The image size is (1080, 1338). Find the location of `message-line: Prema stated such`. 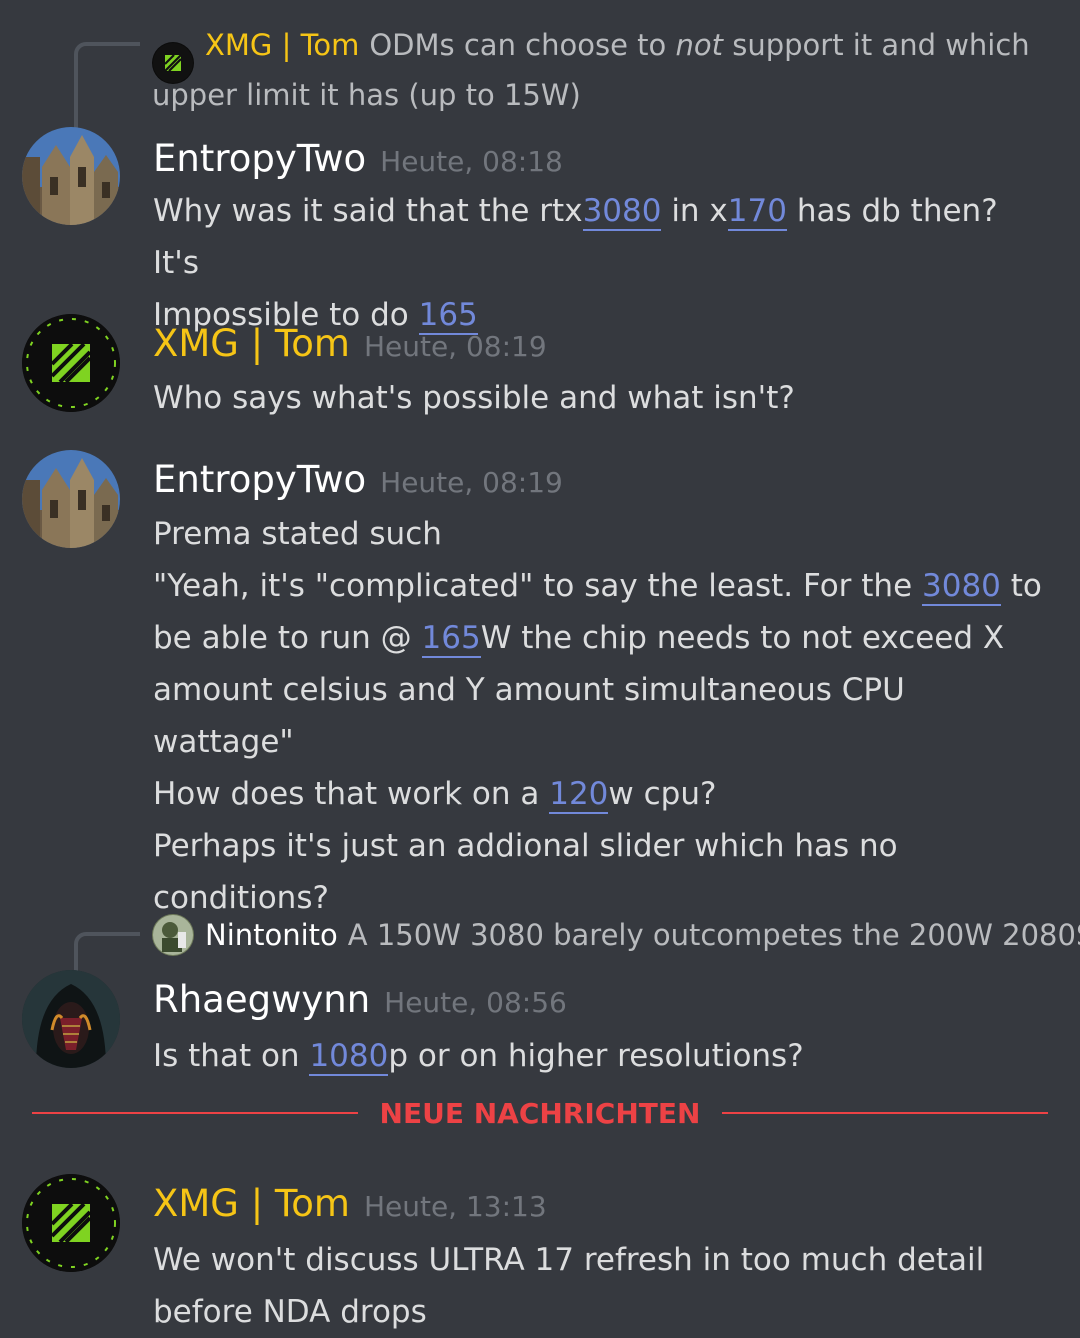

message-line: Prema stated such is located at coordinates (297, 534).